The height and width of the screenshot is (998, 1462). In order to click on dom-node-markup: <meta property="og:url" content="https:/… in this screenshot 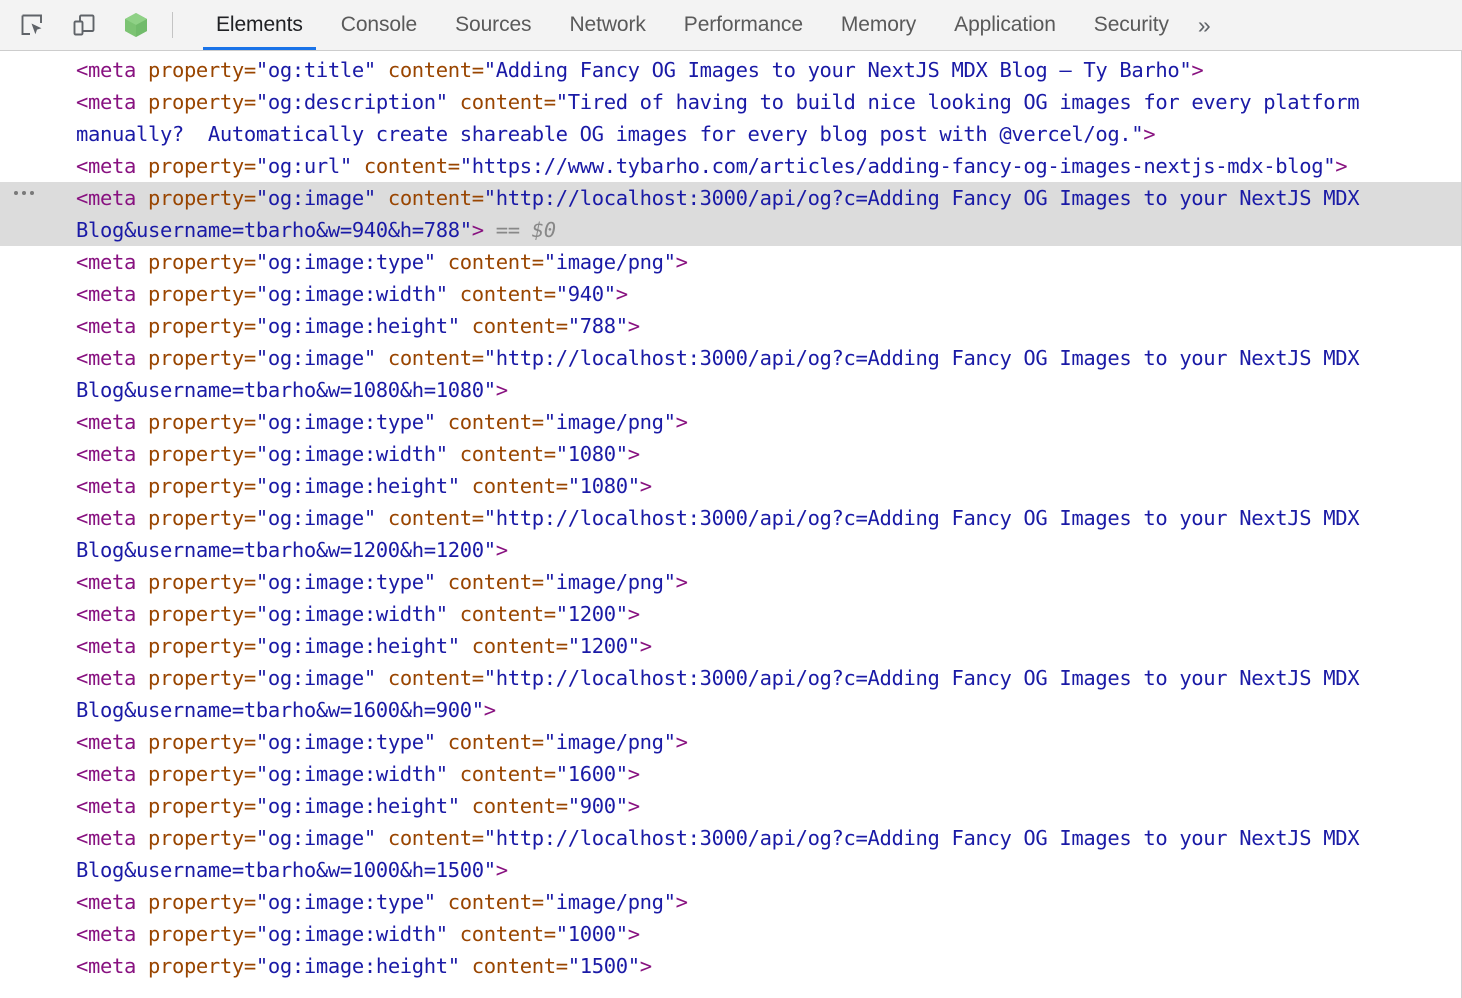, I will do `click(712, 166)`.